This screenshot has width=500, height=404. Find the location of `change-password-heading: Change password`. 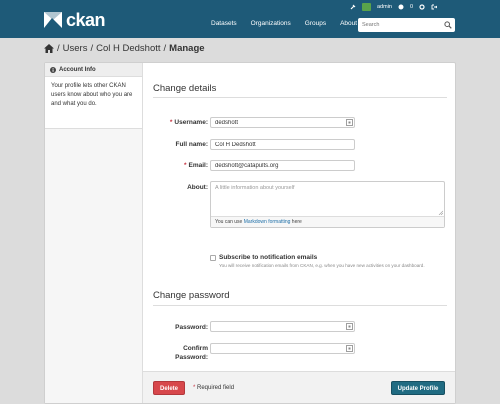

change-password-heading: Change password is located at coordinates (191, 295).